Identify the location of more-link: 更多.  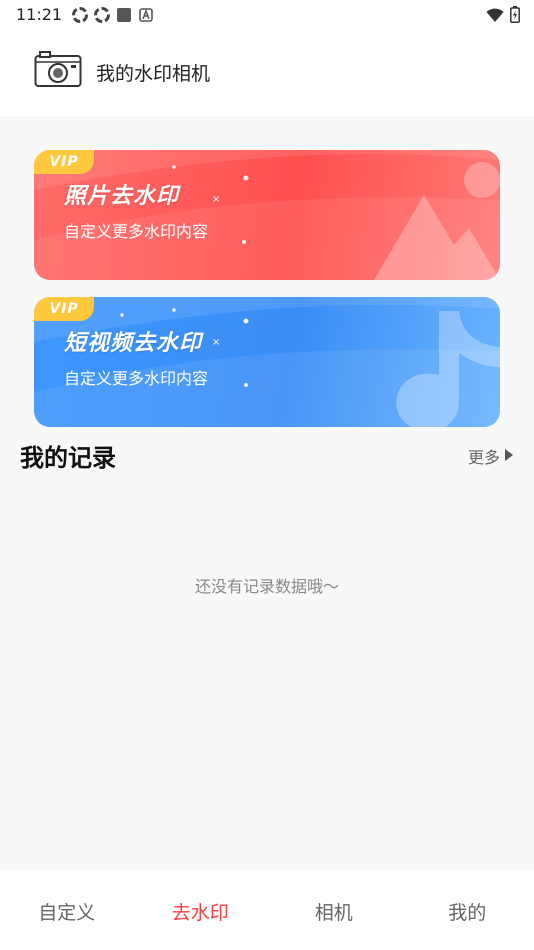
(491, 456).